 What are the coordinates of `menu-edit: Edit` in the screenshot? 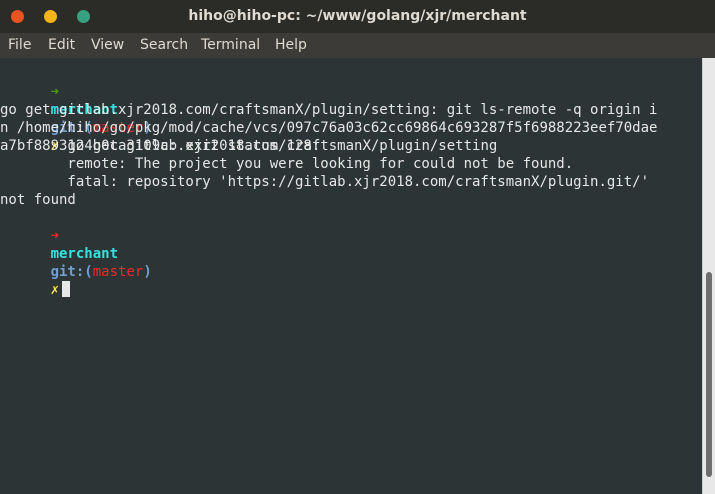 It's located at (61, 45).